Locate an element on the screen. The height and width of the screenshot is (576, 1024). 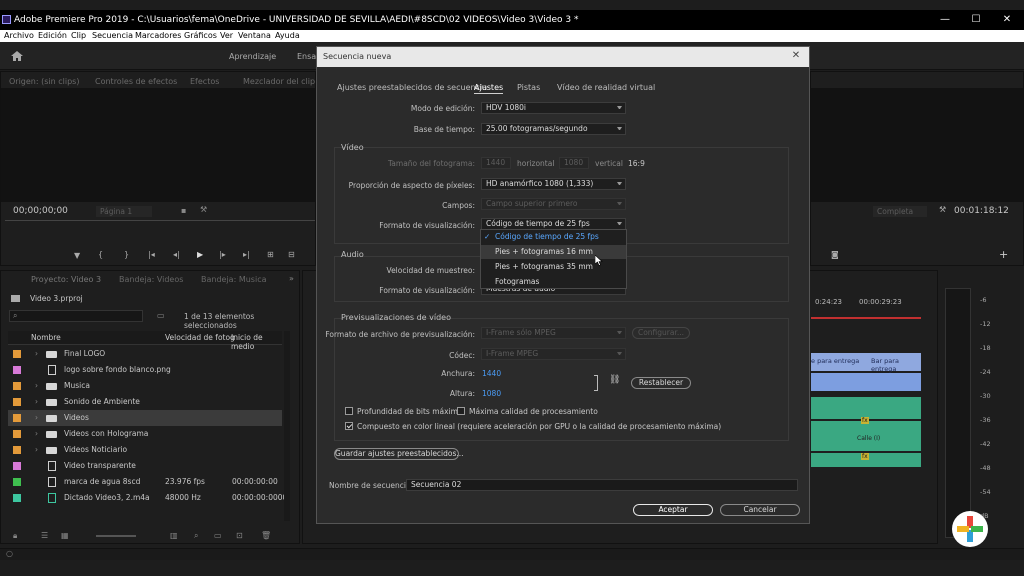
column-nombre: Nombre is located at coordinates (46, 337).